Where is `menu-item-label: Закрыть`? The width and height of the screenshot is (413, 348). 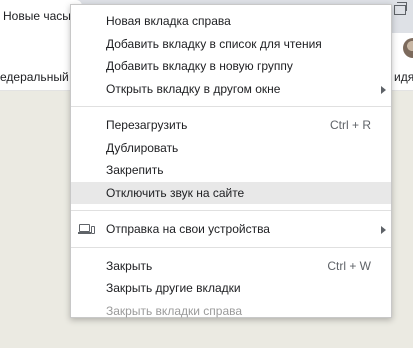
menu-item-label: Закрыть is located at coordinates (129, 265).